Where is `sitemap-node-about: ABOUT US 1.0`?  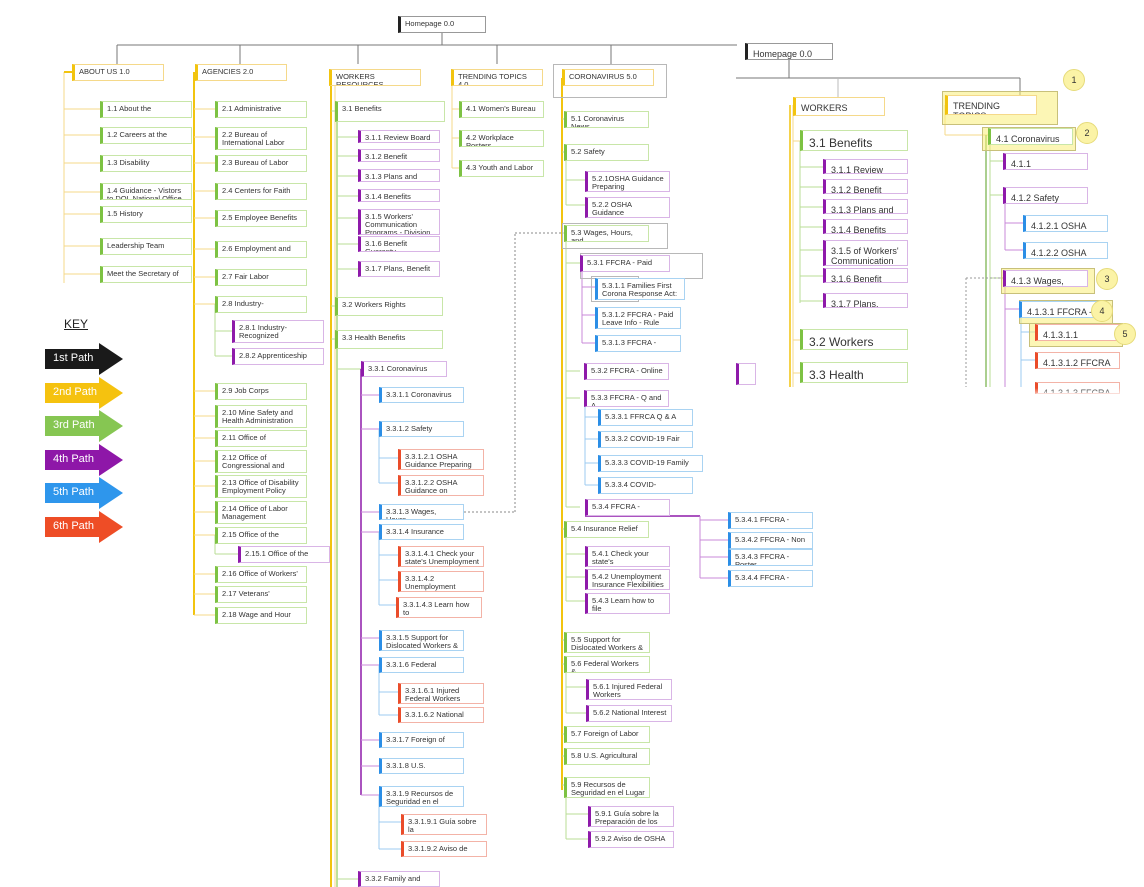
sitemap-node-about: ABOUT US 1.0 is located at coordinates (118, 72).